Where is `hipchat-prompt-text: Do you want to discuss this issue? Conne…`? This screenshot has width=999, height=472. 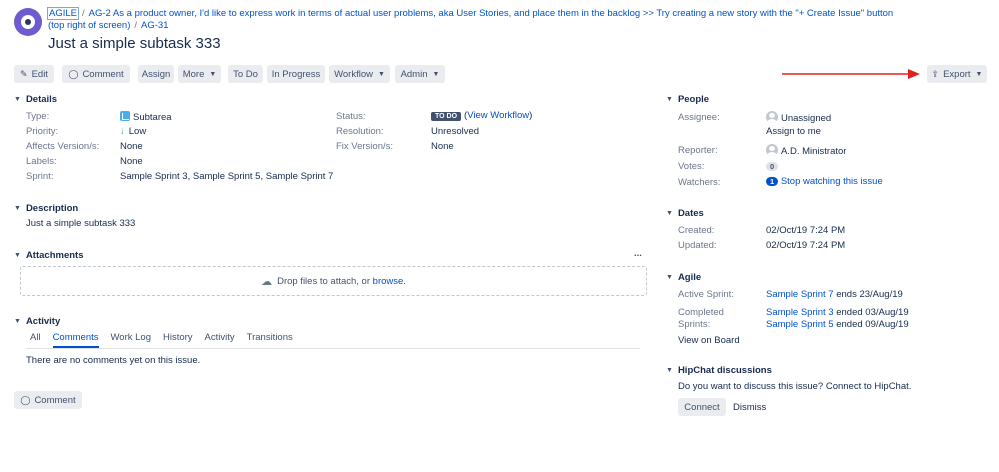 hipchat-prompt-text: Do you want to discuss this issue? Conne… is located at coordinates (795, 386).